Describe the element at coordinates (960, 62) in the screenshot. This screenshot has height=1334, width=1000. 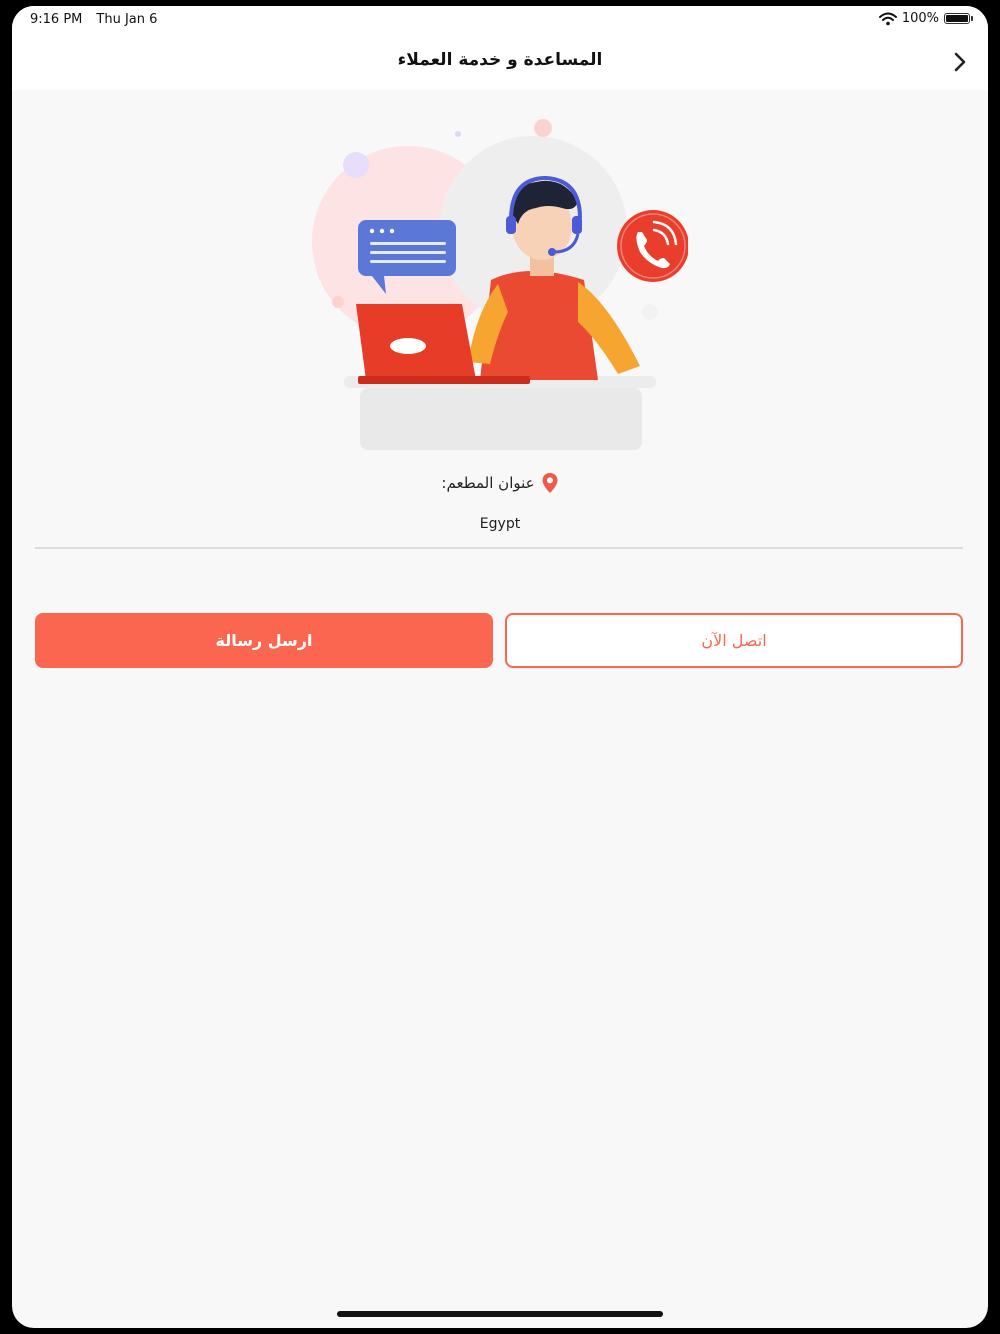
I see `chevron-right-icon` at that location.